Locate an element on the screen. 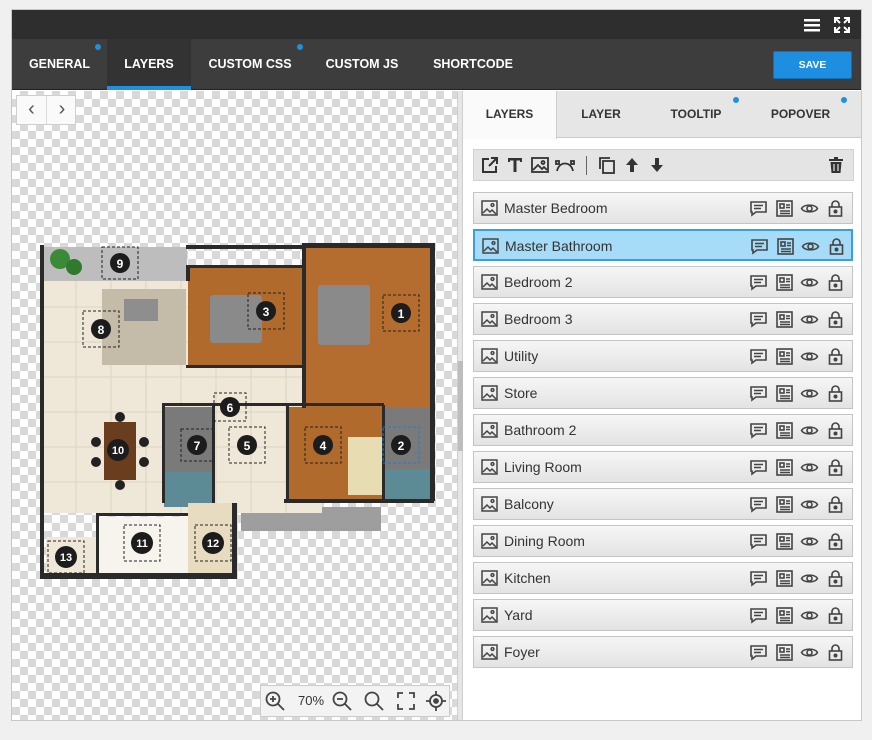 Image resolution: width=872 pixels, height=740 pixels. layer-row: Balcony is located at coordinates (663, 504).